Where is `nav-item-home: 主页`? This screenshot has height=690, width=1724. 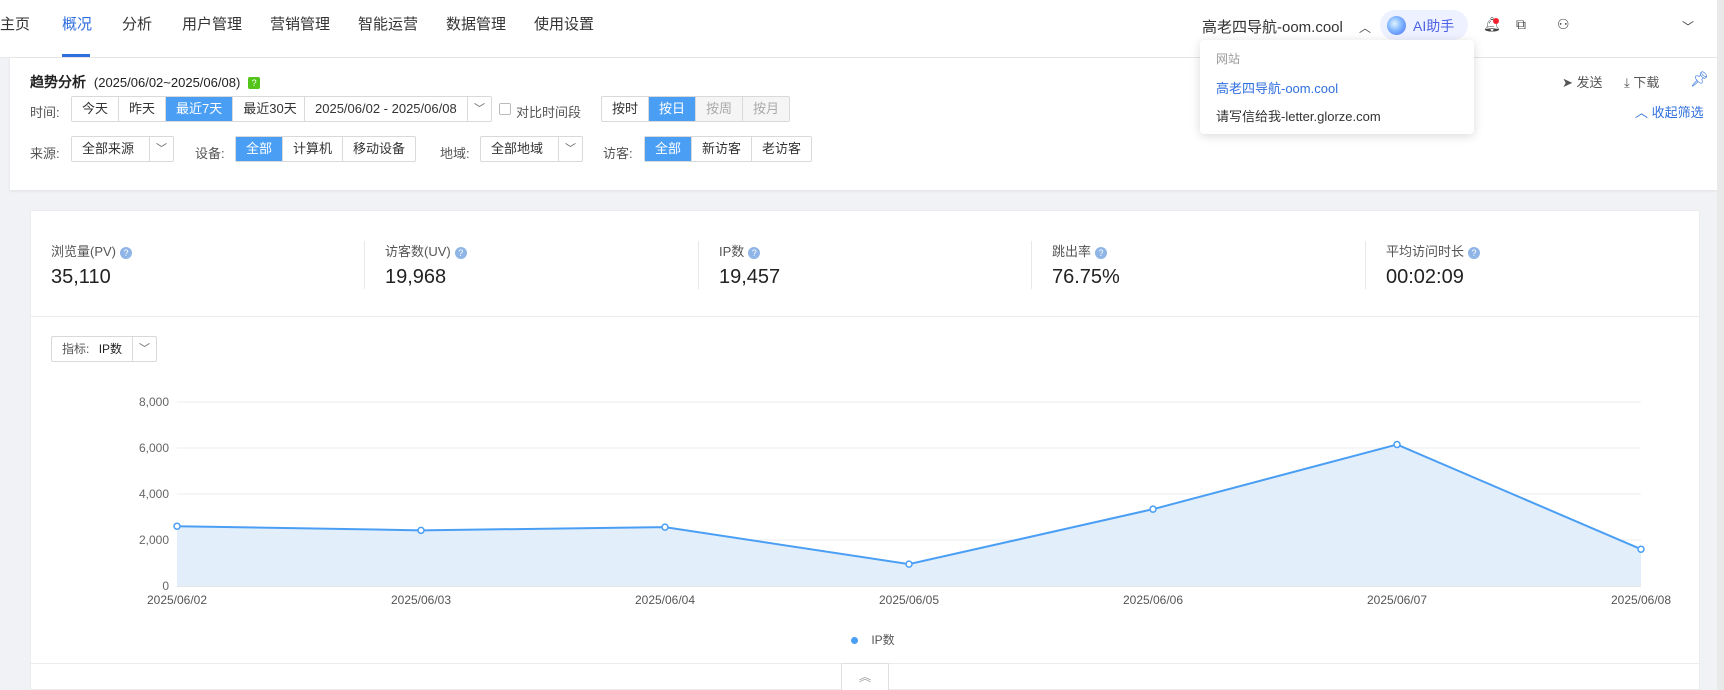 nav-item-home: 主页 is located at coordinates (15, 29).